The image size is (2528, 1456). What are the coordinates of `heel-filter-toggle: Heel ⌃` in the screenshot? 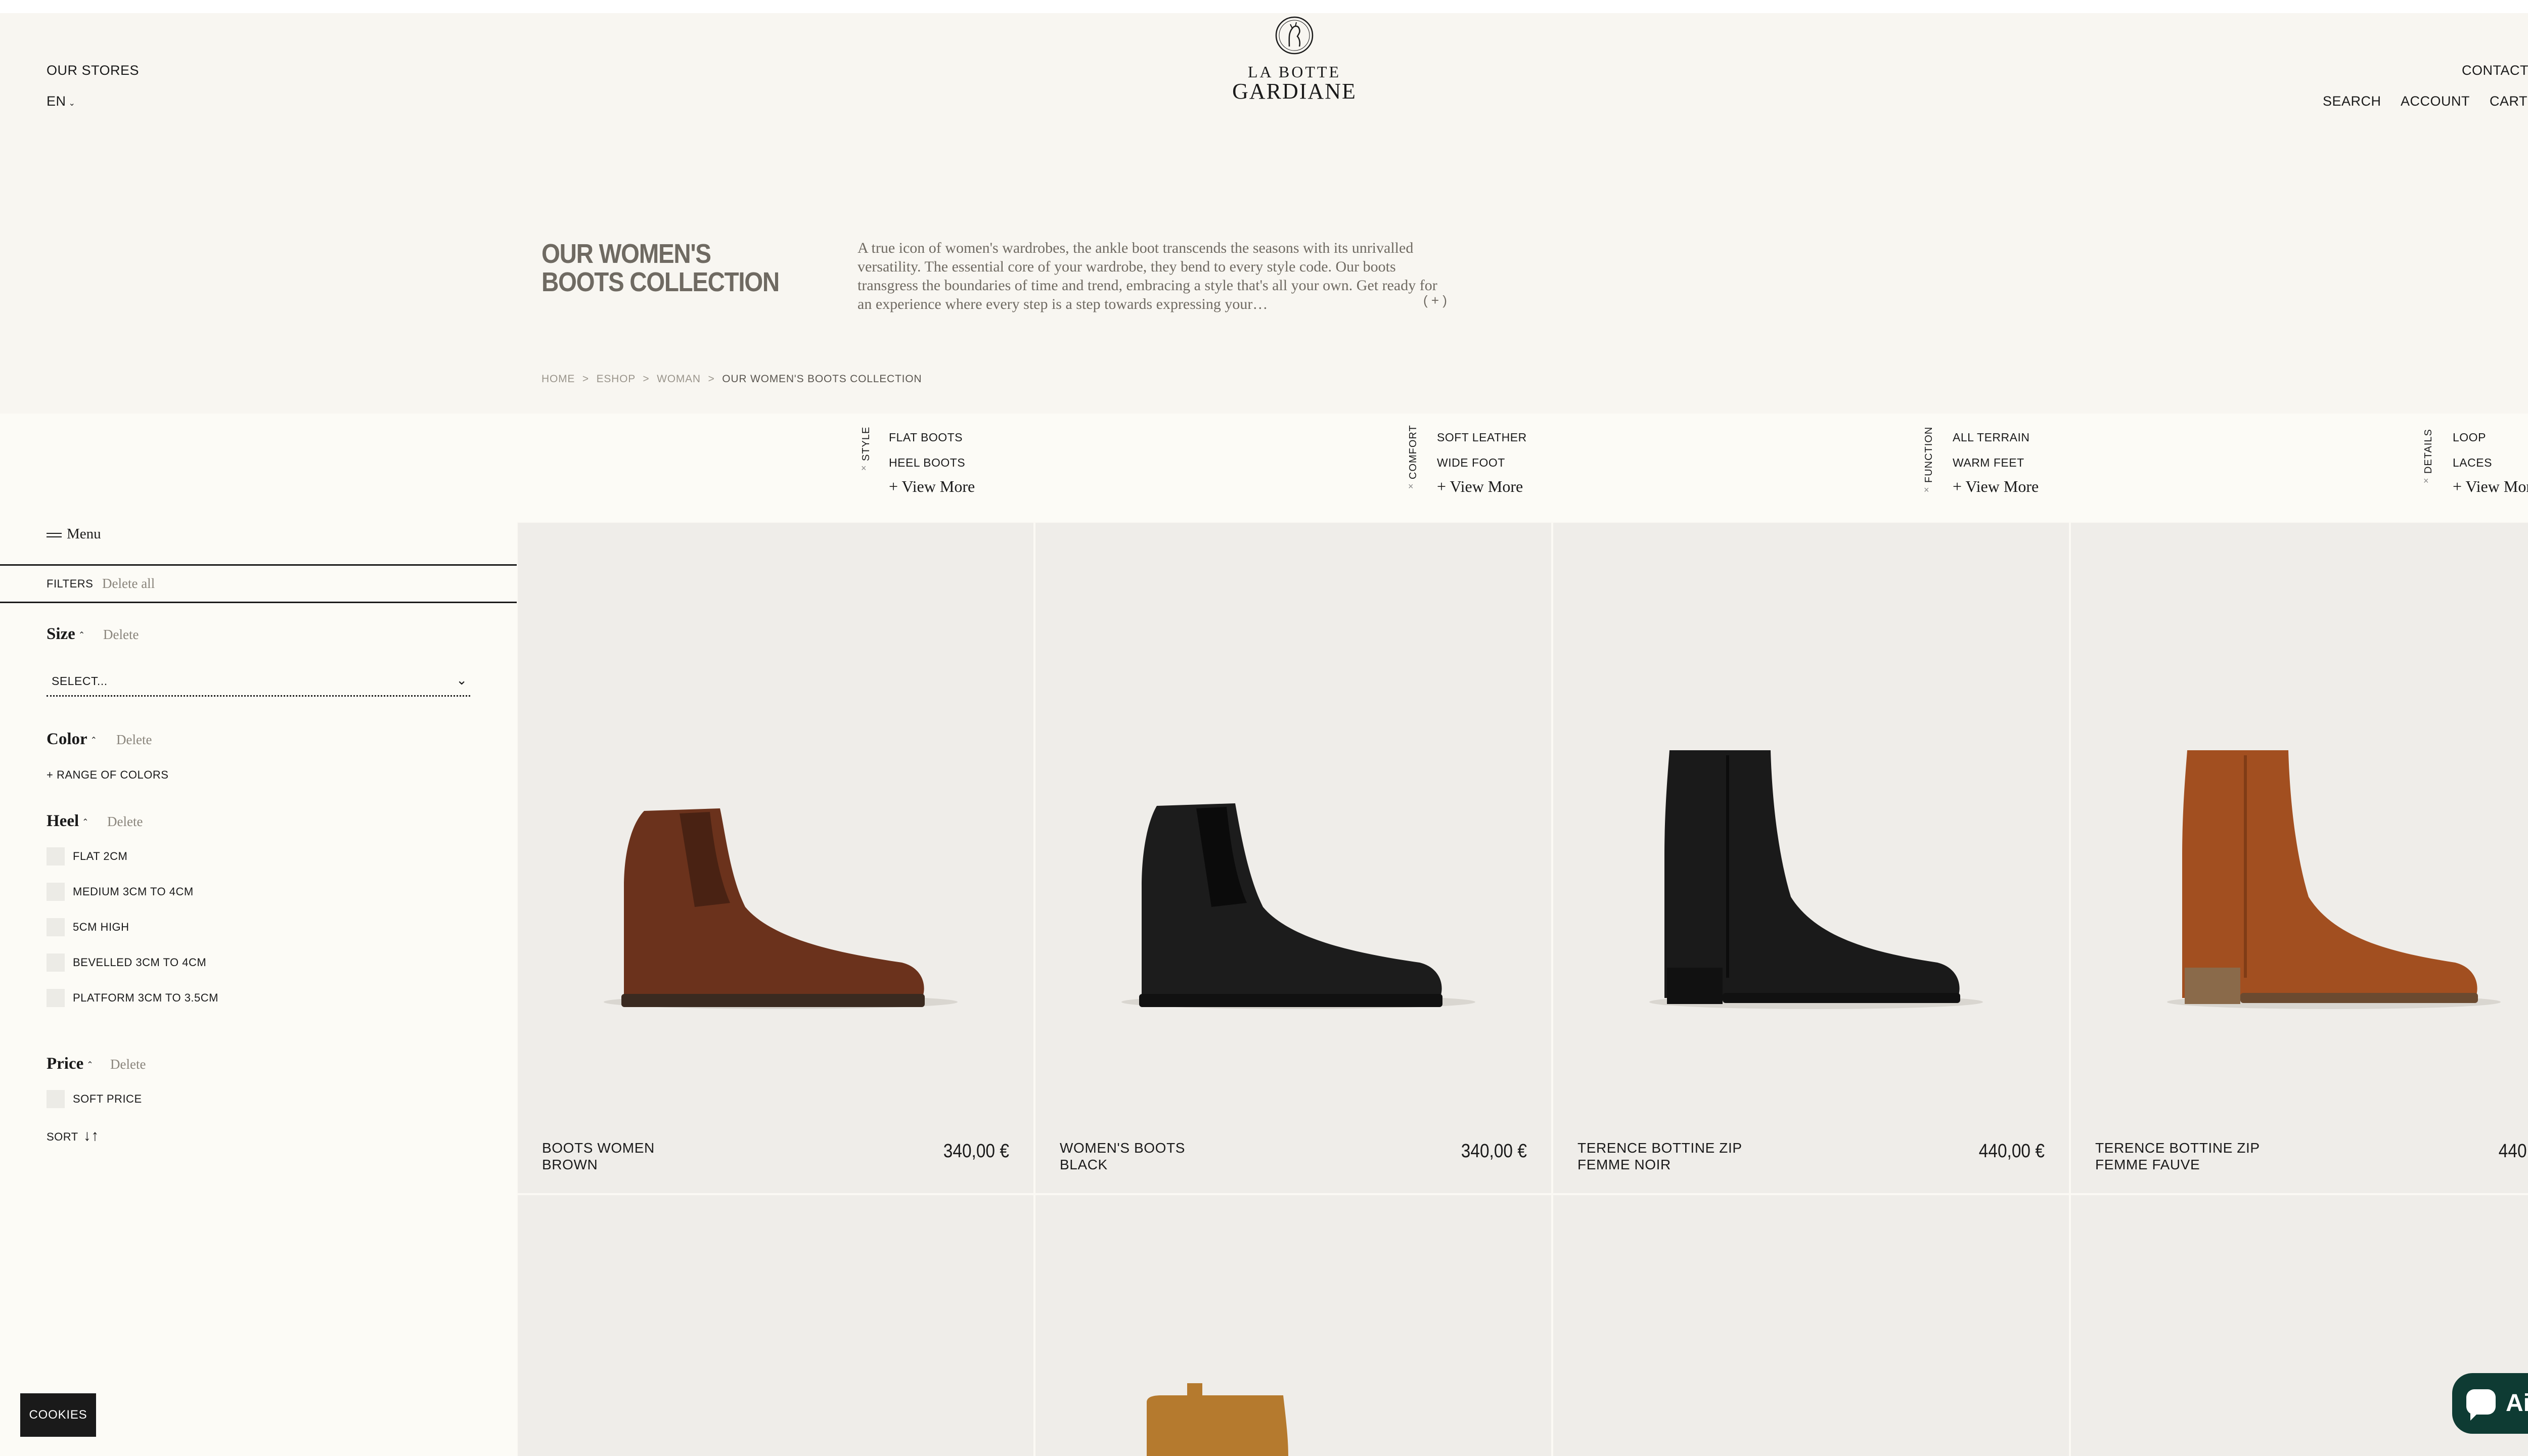 It's located at (68, 821).